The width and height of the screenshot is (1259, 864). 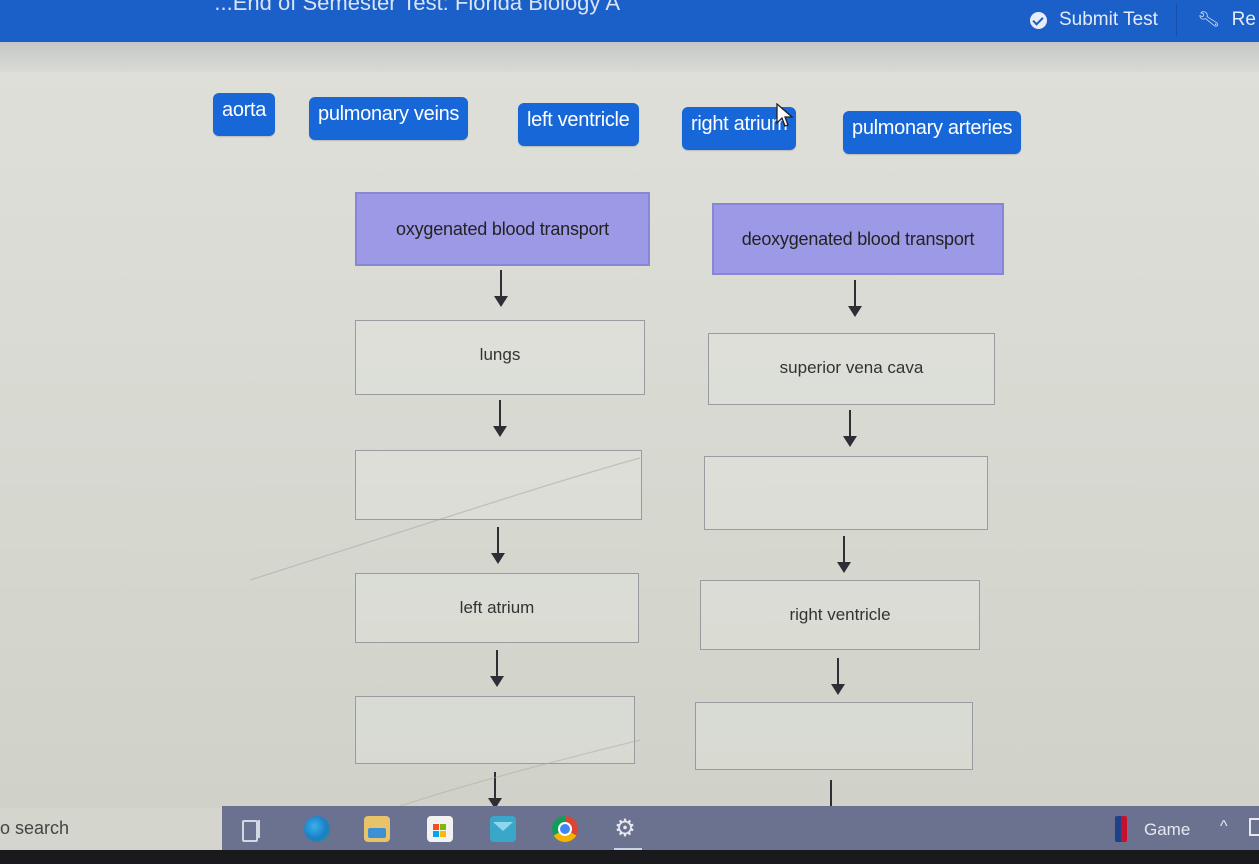 I want to click on drop-zone-right-1: superior vena cava, so click(x=851, y=369).